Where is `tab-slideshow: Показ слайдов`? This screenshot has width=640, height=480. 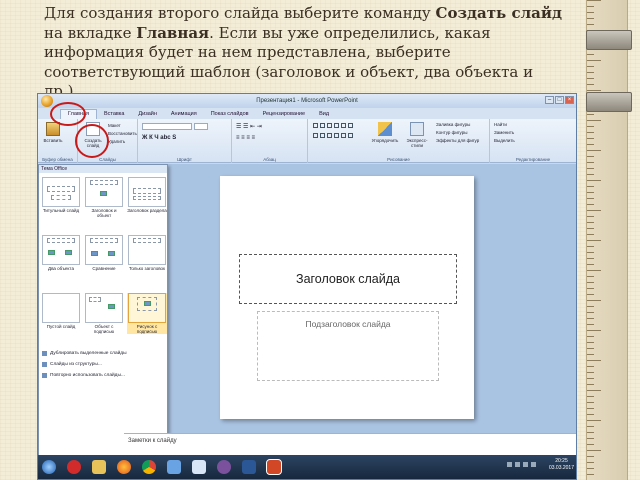
tab-slideshow: Показ слайдов is located at coordinates (230, 114).